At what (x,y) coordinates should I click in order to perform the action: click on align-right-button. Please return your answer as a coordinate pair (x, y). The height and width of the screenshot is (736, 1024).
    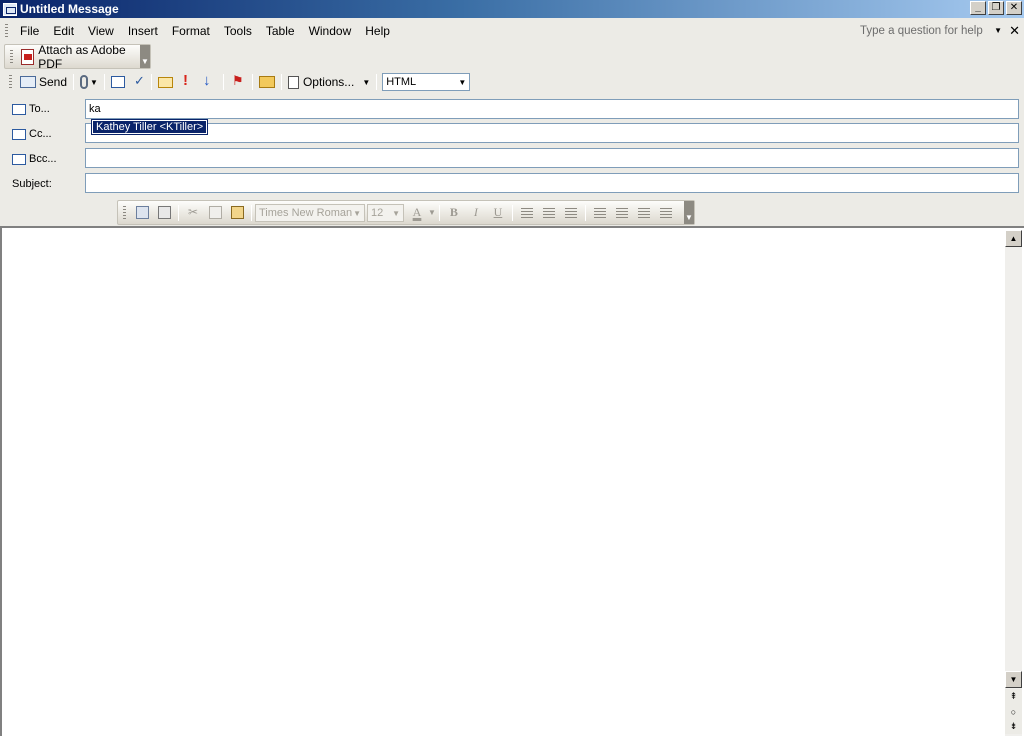
    Looking at the image, I should click on (571, 213).